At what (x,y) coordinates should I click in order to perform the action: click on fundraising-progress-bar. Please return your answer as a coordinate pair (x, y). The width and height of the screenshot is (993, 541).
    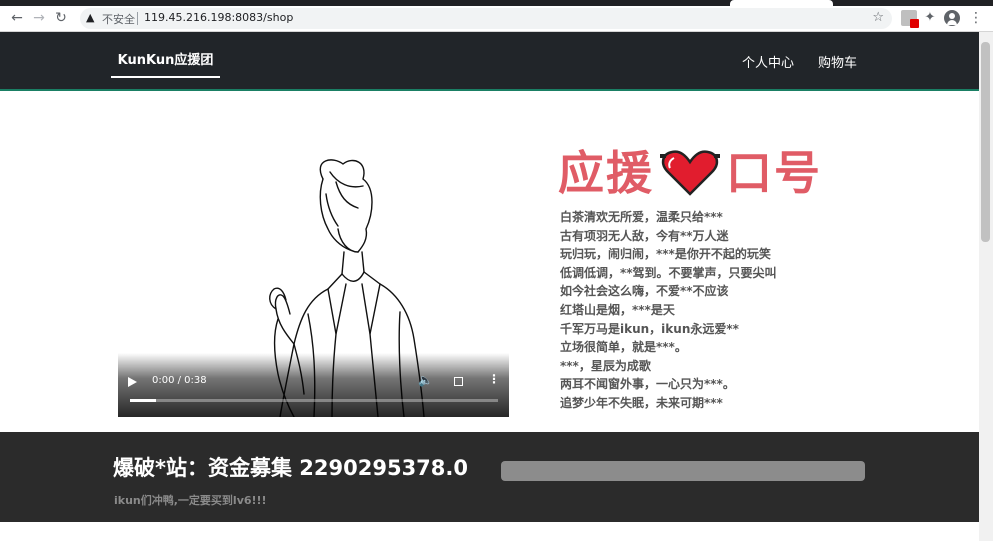
    Looking at the image, I should click on (683, 471).